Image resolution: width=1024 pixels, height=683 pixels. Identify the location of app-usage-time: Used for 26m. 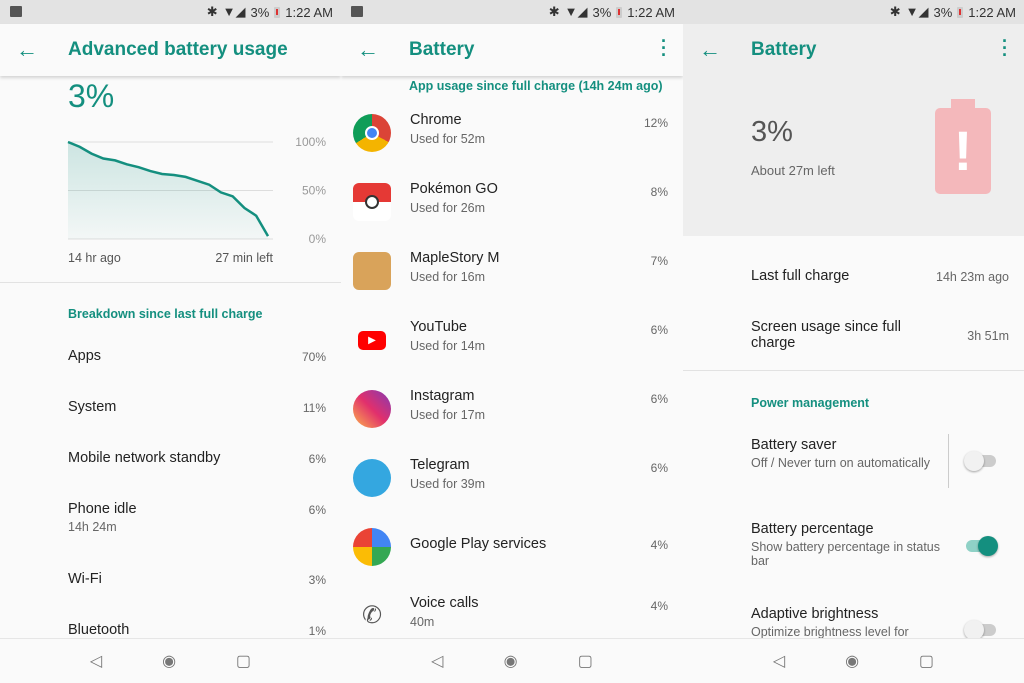
(448, 208).